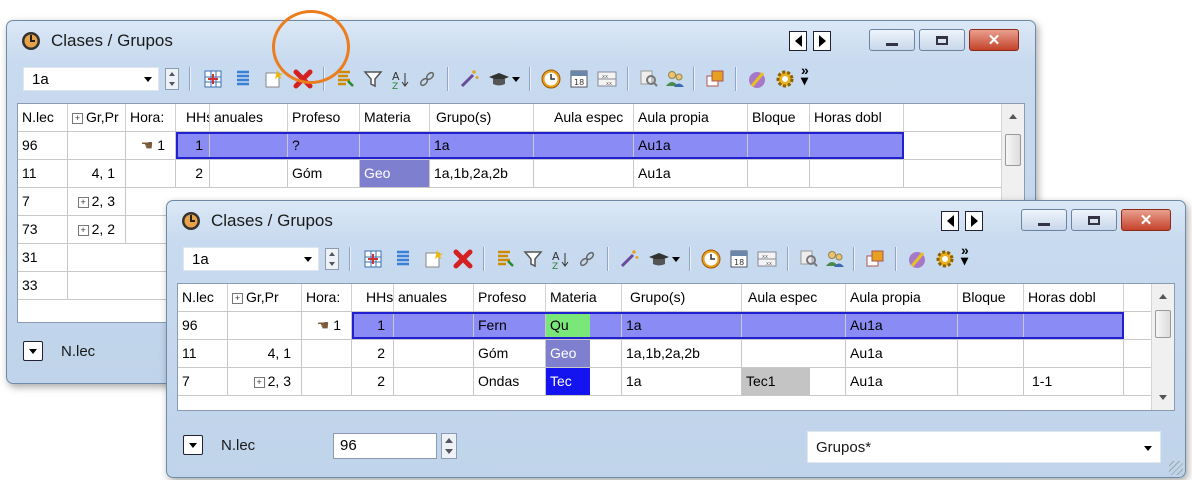 The height and width of the screenshot is (480, 1192). I want to click on table-row: 31, so click(98, 258).